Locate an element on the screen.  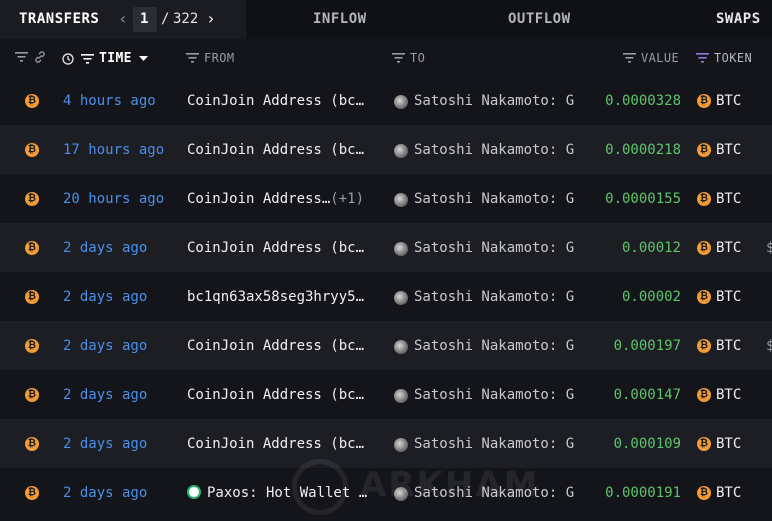
column-header-chain is located at coordinates (30, 57).